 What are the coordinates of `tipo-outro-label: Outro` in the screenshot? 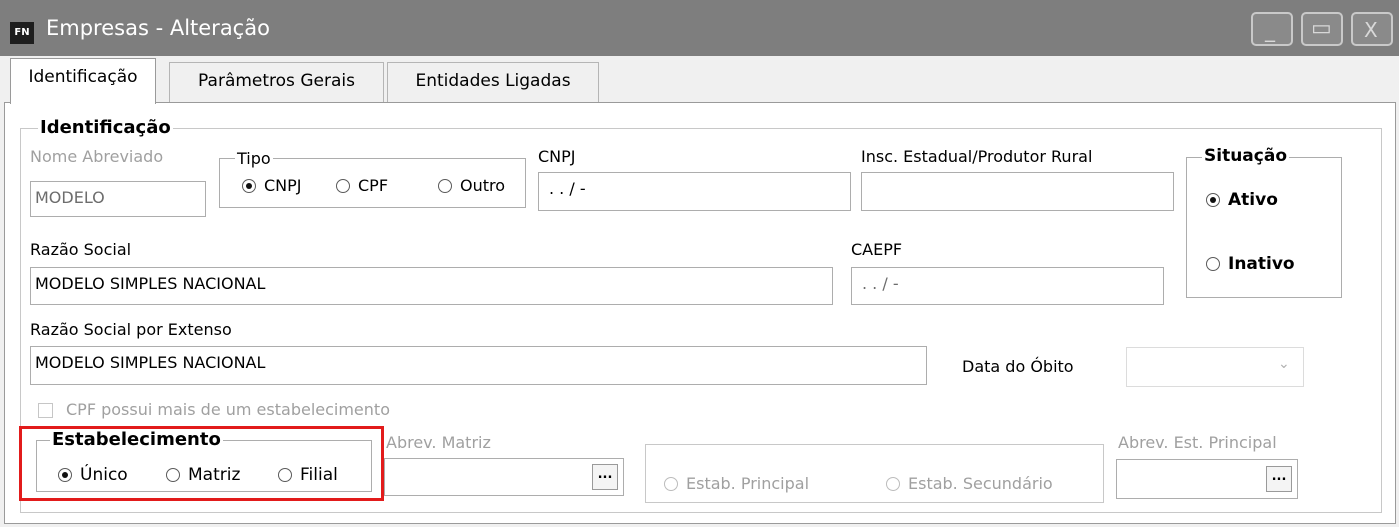 It's located at (483, 185).